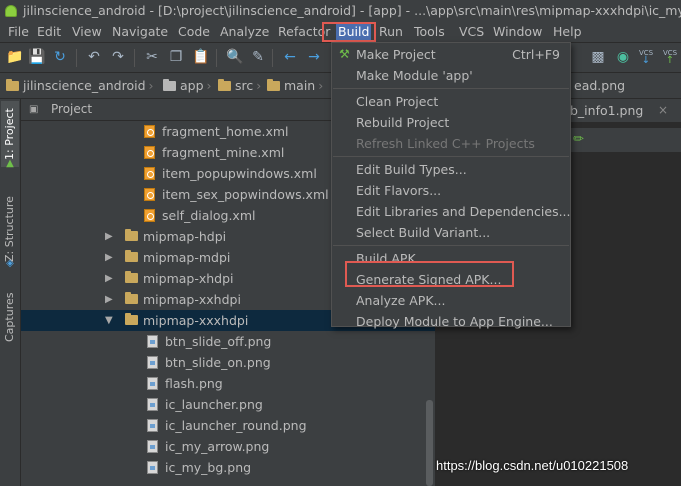  Describe the element at coordinates (110, 320) in the screenshot. I see `collapse-arrow-icon: ▼` at that location.